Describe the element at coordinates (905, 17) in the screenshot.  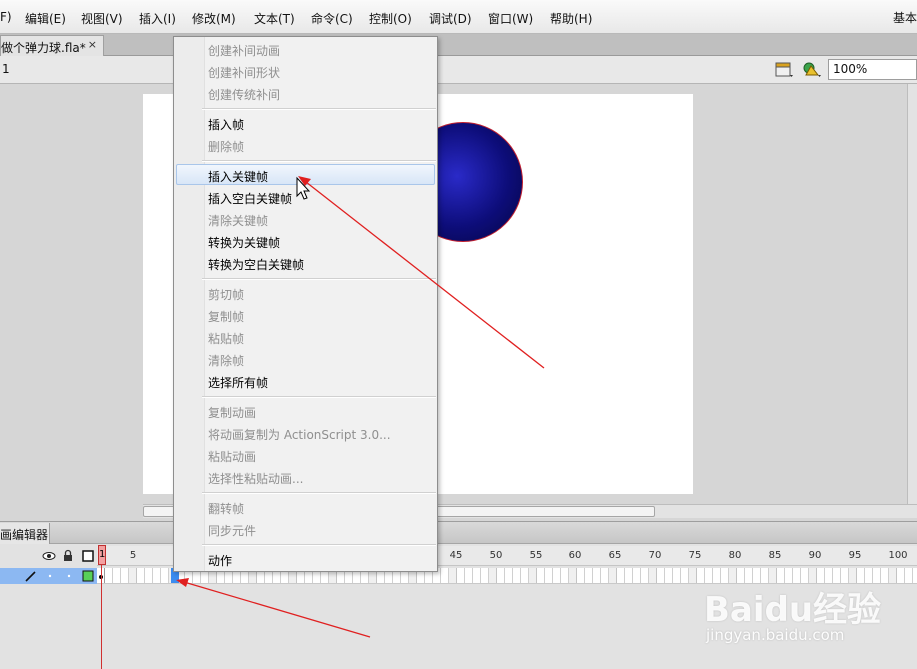
I see `workspace-switcher: 基本` at that location.